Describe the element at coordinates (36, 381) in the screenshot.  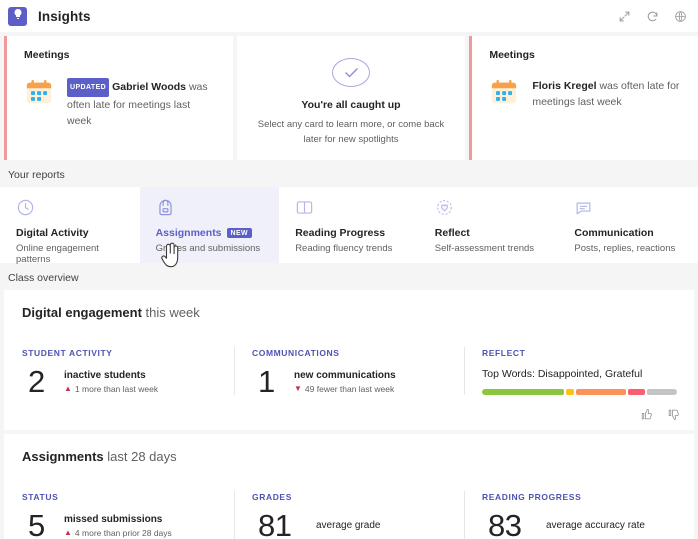
I see `overview-stat-number: 2` at that location.